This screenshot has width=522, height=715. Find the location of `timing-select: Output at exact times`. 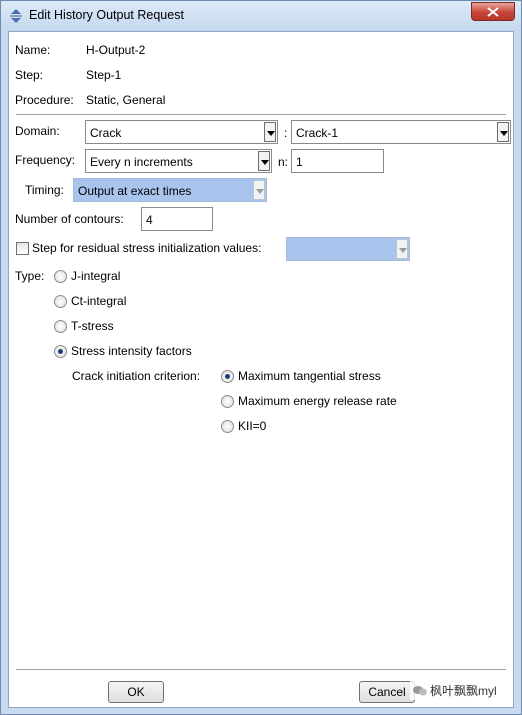

timing-select: Output at exact times is located at coordinates (170, 190).